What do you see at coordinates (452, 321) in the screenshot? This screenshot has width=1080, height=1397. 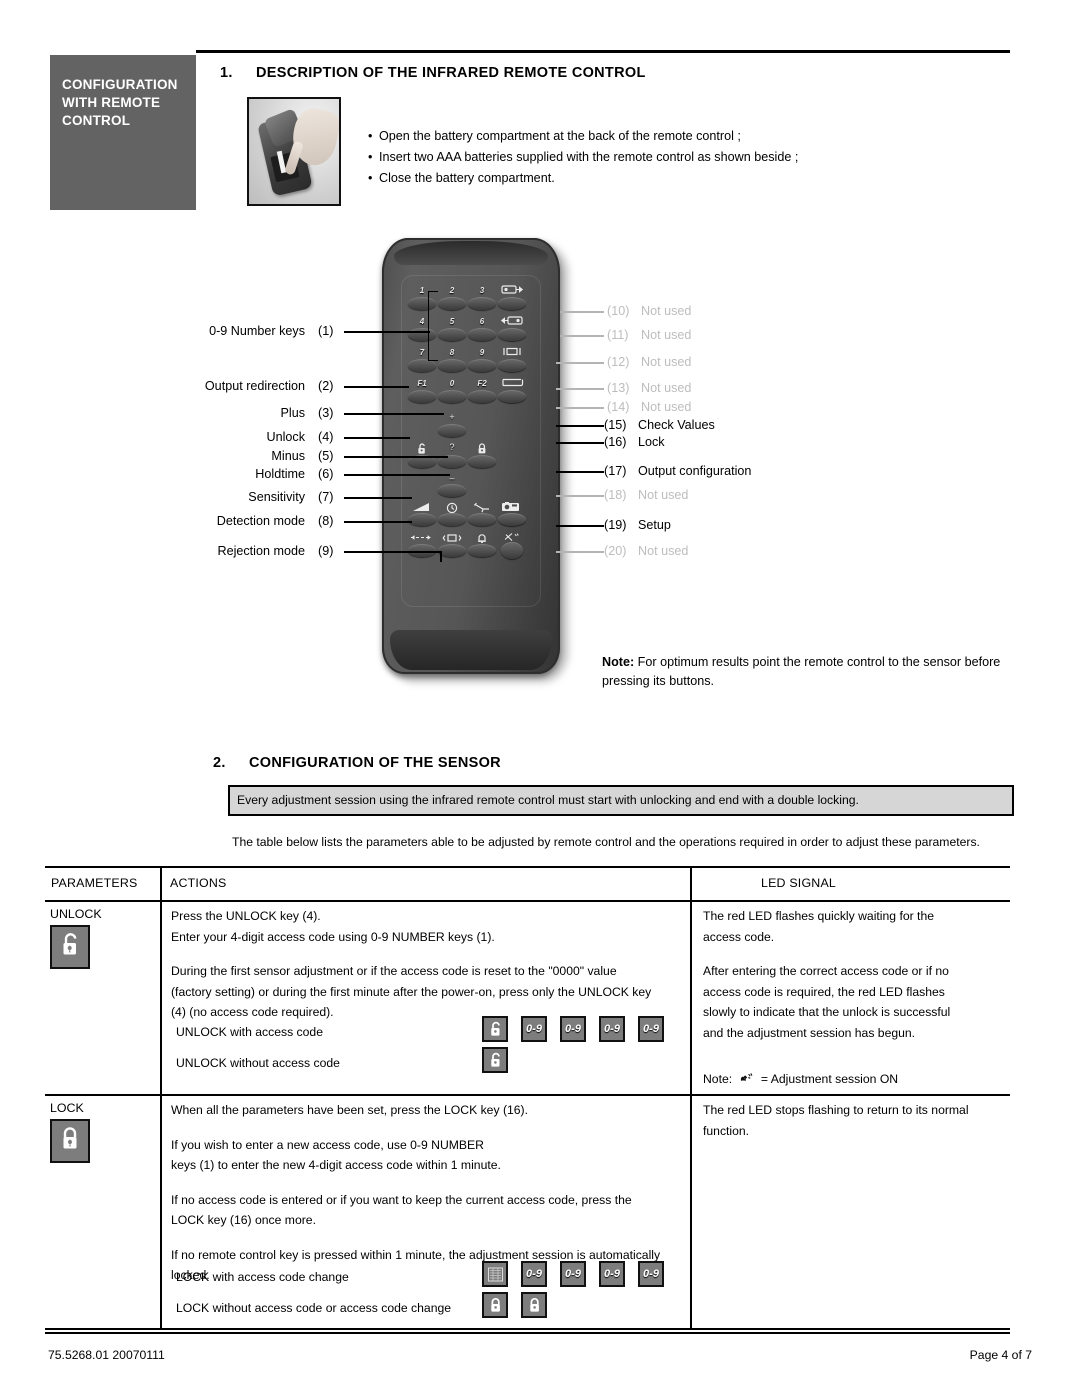 I see `key-label-5: 5` at bounding box center [452, 321].